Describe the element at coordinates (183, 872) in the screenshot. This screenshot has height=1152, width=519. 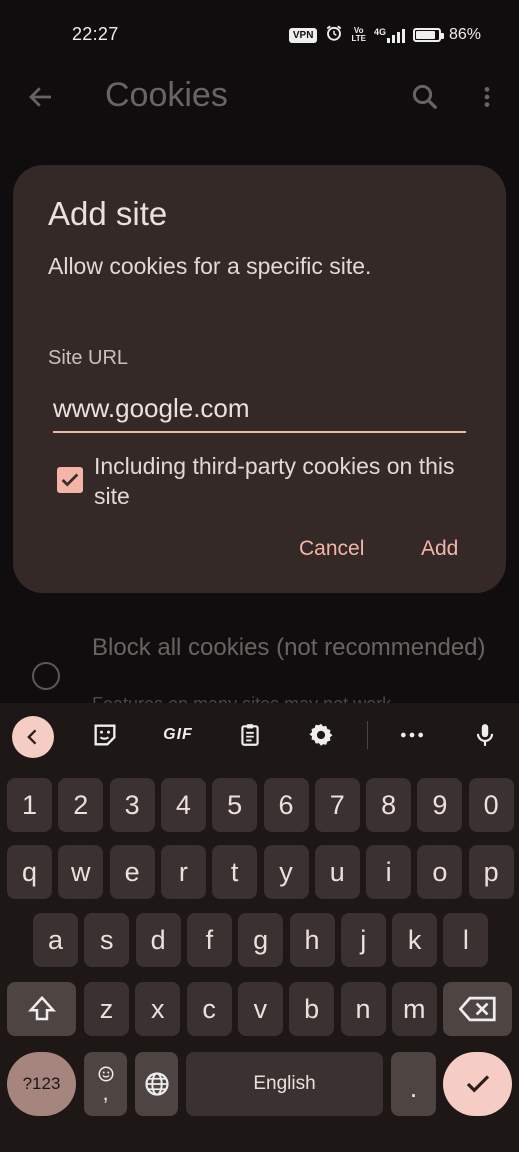
I see `key-r: r` at that location.